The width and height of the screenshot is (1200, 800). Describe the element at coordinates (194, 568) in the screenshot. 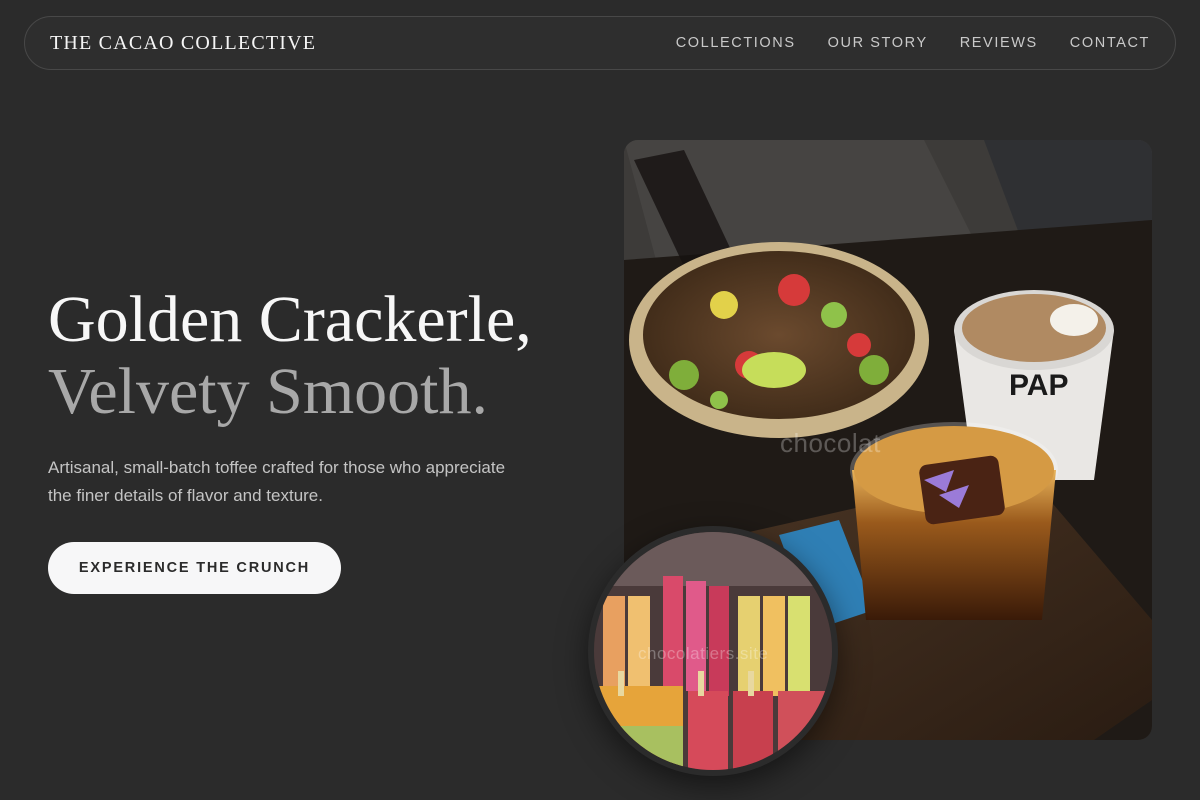

I see `experience-crunch-button: EXPERIENCE THE CRUNCH` at that location.